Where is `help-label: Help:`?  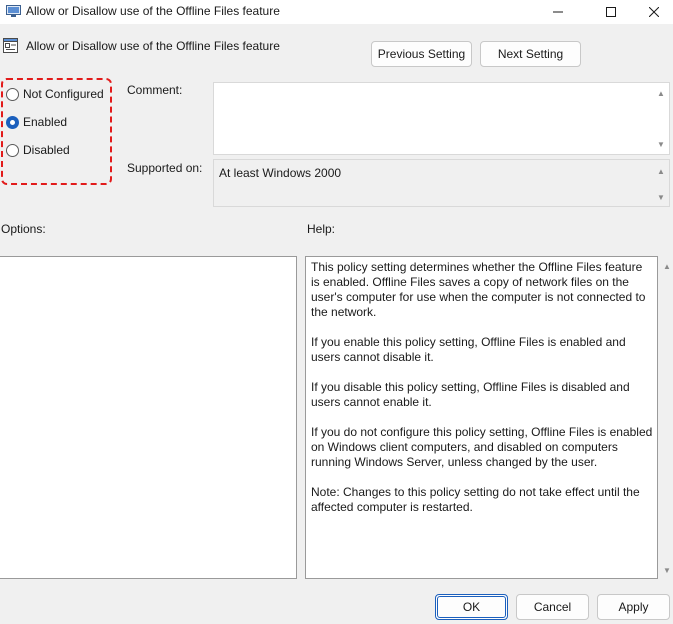 help-label: Help: is located at coordinates (321, 229).